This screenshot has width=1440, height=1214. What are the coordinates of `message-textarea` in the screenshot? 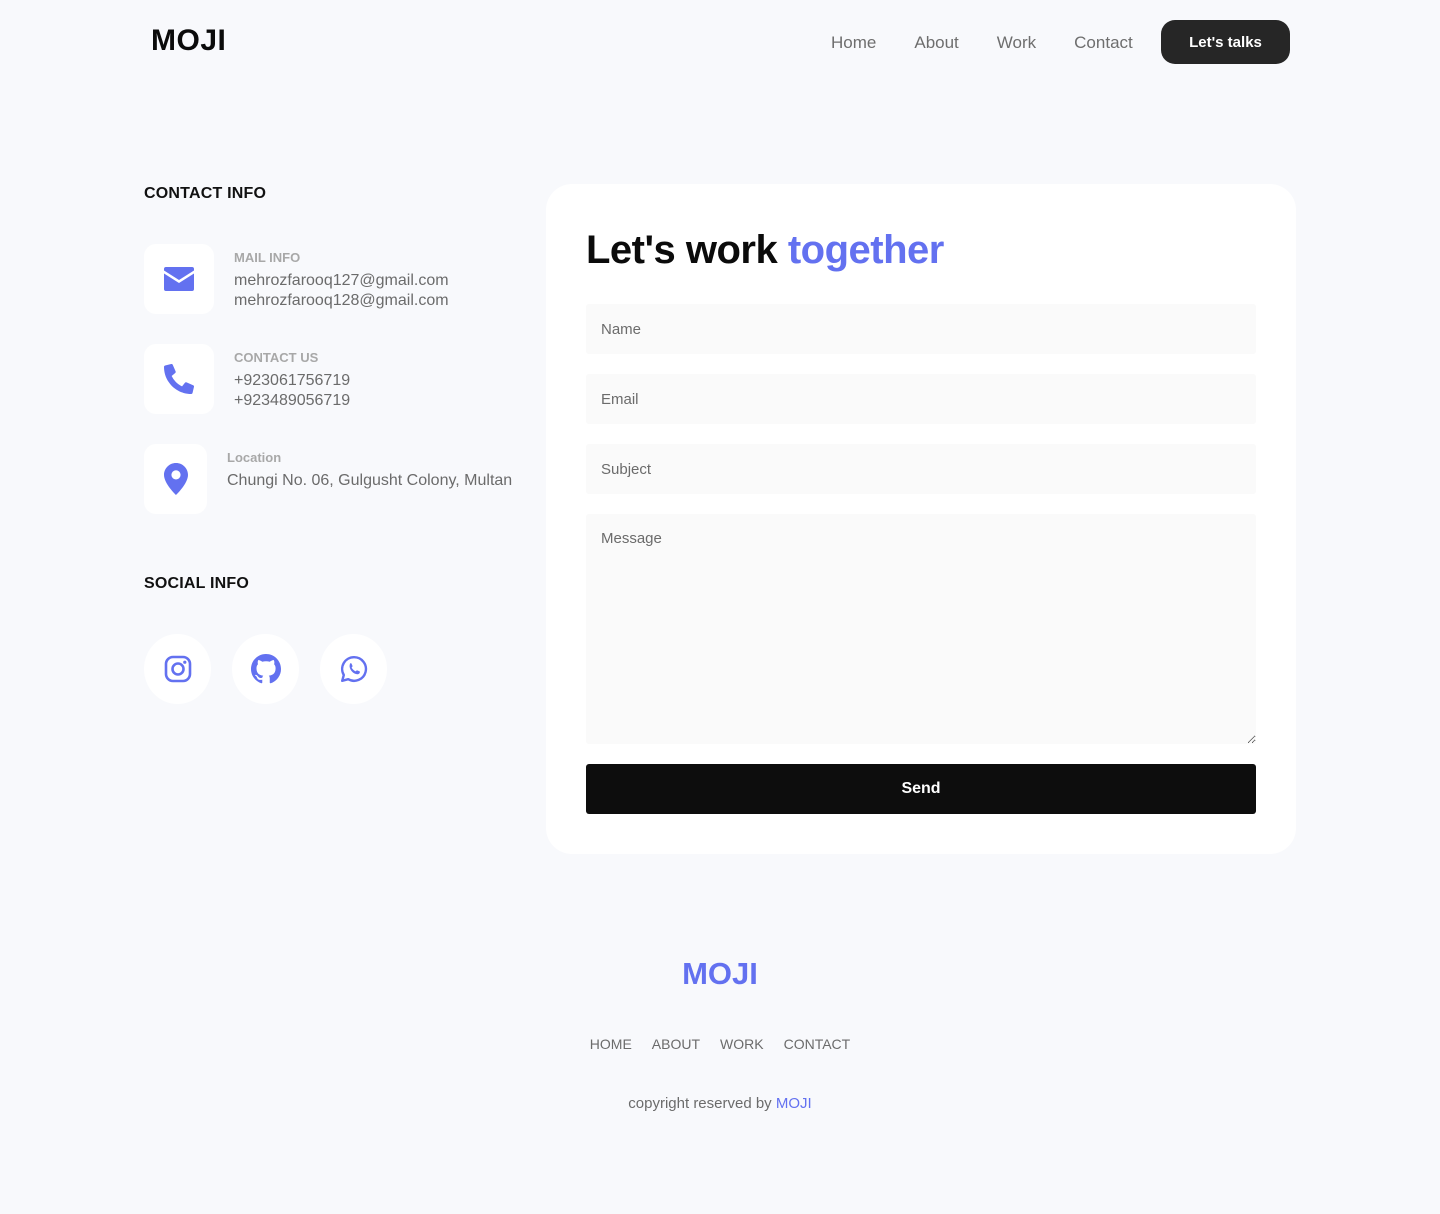 It's located at (921, 629).